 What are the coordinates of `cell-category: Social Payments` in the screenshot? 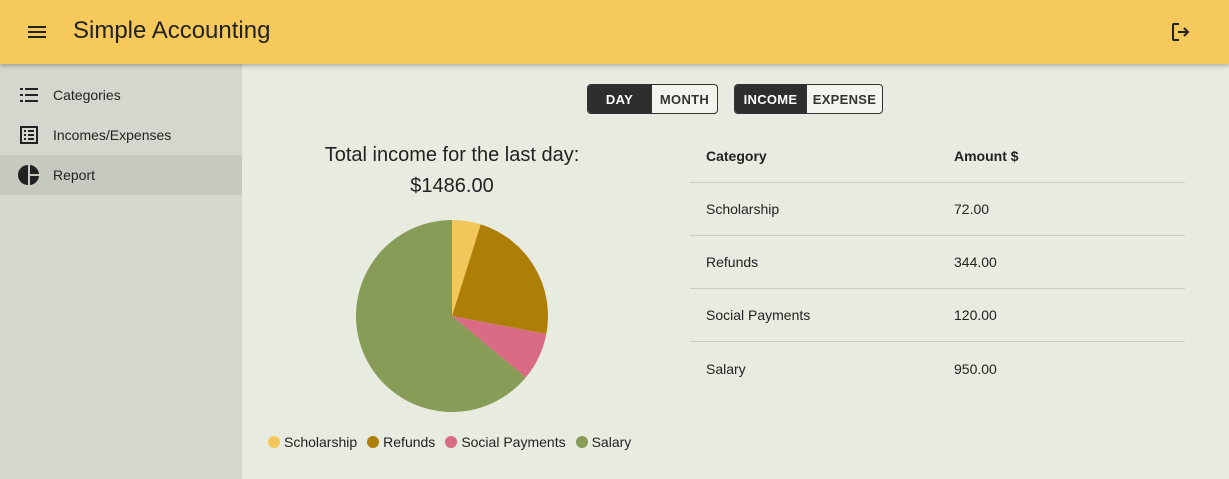 It's located at (758, 315).